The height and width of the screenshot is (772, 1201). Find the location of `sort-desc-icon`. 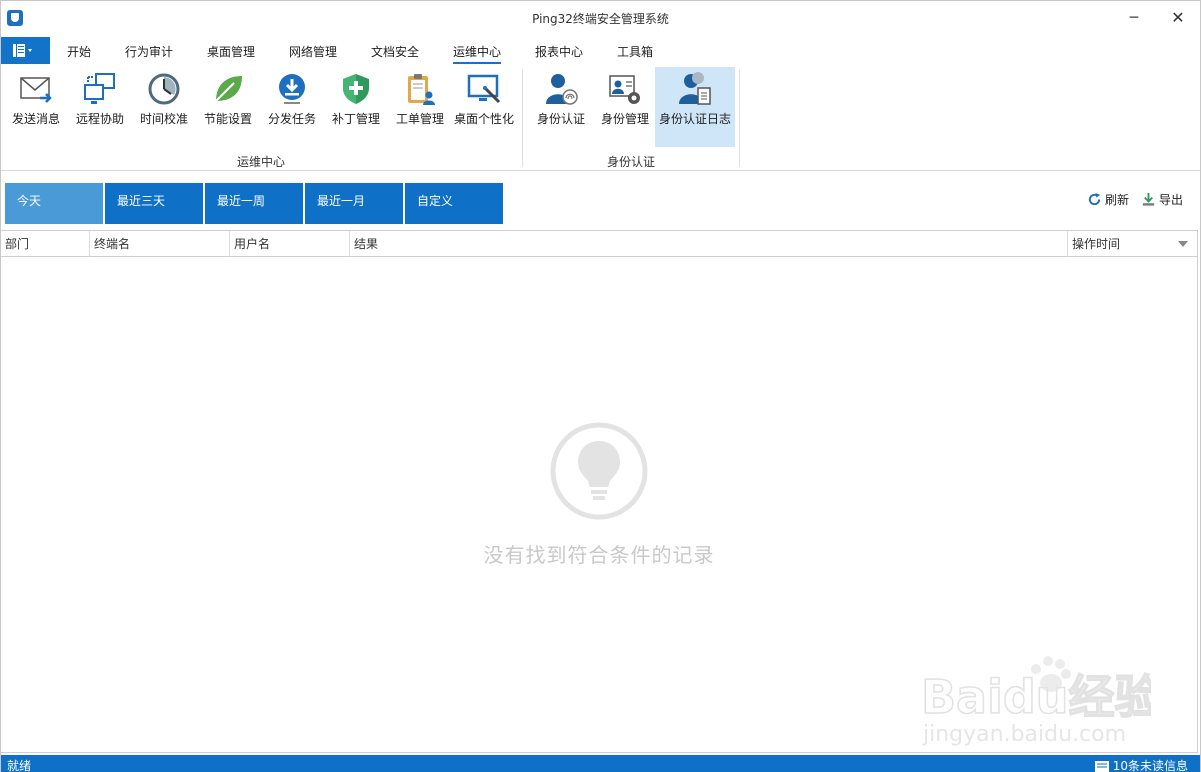

sort-desc-icon is located at coordinates (1183, 244).